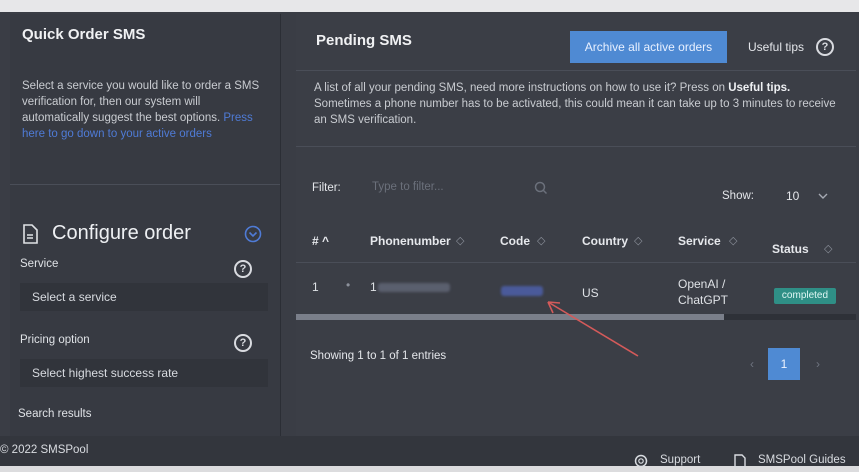 This screenshot has width=859, height=472. Describe the element at coordinates (84, 34) in the screenshot. I see `panel-title: Quick Order SMS` at that location.